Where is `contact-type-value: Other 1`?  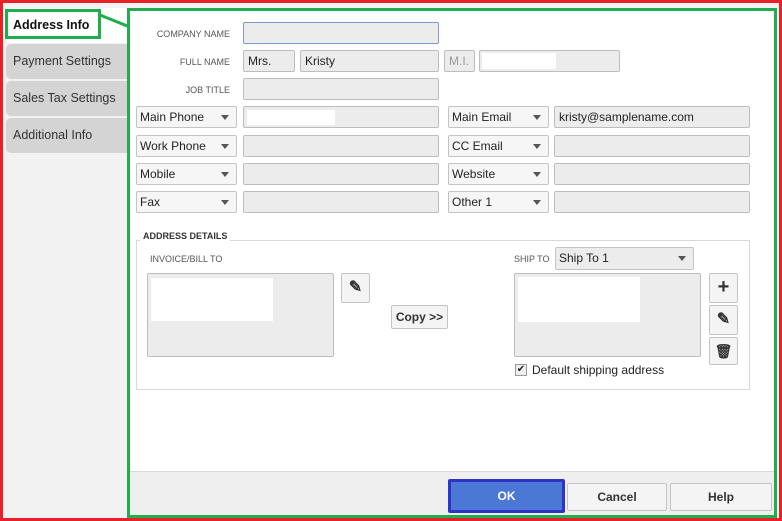
contact-type-value: Other 1 is located at coordinates (472, 202).